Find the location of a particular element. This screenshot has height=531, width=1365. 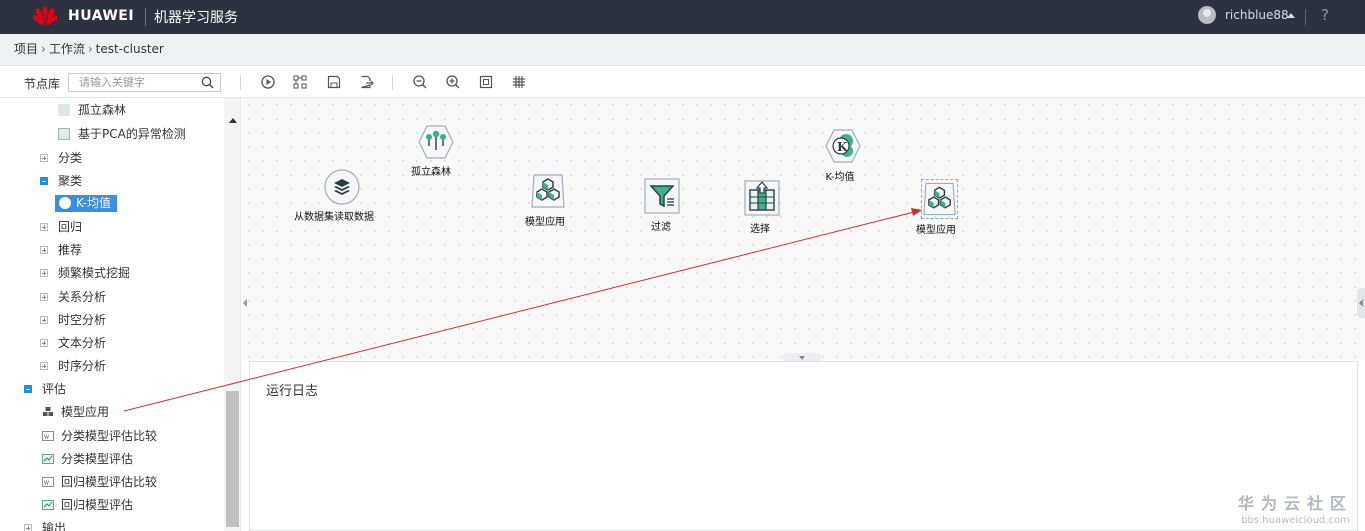

run-icon is located at coordinates (268, 82).